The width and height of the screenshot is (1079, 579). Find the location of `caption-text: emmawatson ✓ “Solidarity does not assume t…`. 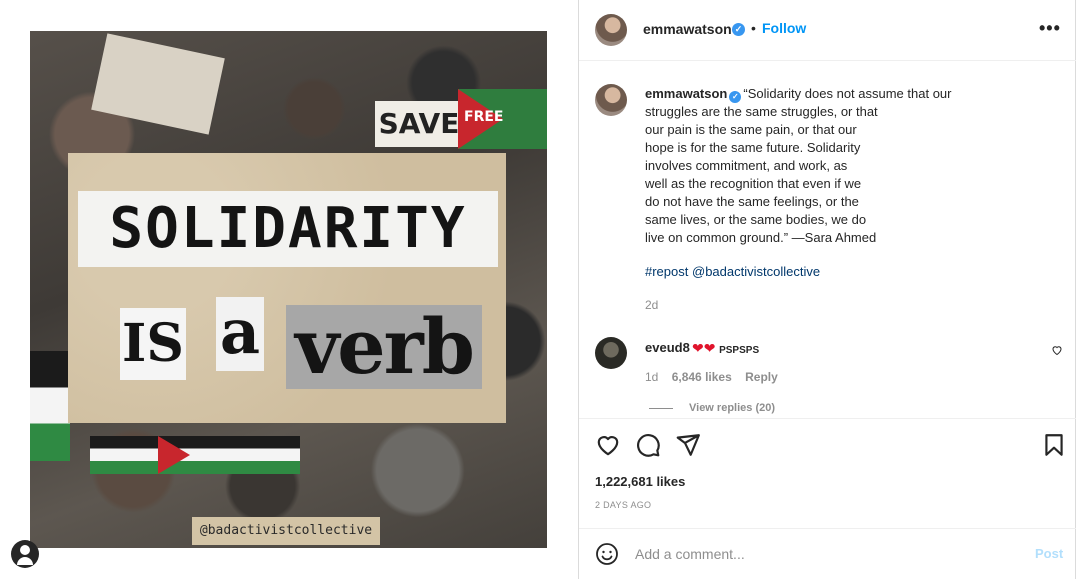

caption-text: emmawatson ✓ “Solidarity does not assume t… is located at coordinates (815, 166).